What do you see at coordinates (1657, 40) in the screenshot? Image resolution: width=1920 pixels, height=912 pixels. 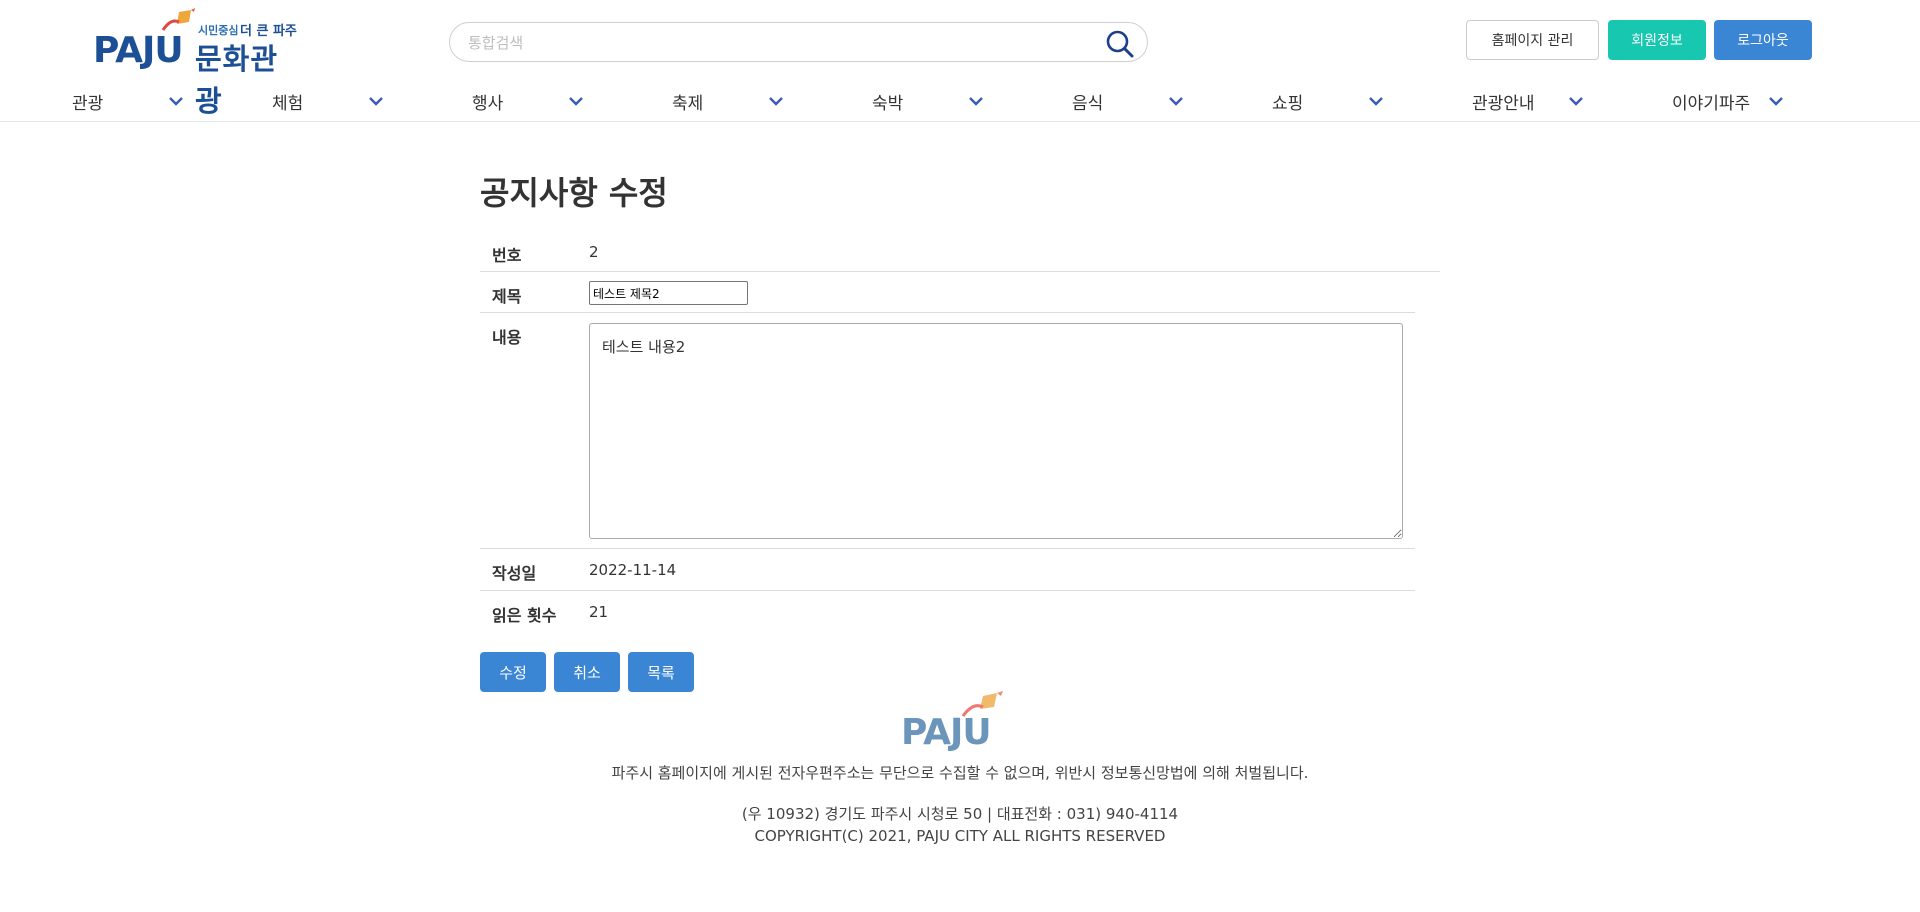 I see `member-info-button: 회원정보` at bounding box center [1657, 40].